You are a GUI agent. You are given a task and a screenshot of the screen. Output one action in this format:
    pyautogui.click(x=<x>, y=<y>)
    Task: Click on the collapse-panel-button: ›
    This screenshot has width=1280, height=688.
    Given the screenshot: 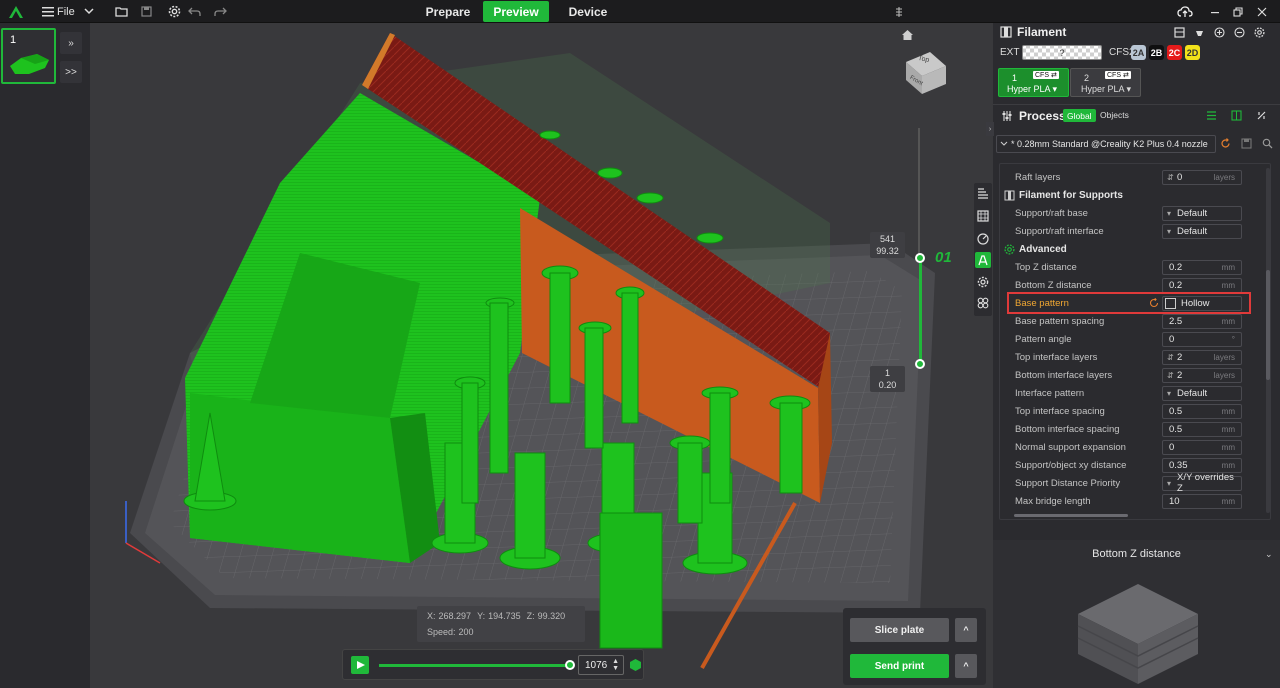 What is the action you would take?
    pyautogui.click(x=990, y=129)
    